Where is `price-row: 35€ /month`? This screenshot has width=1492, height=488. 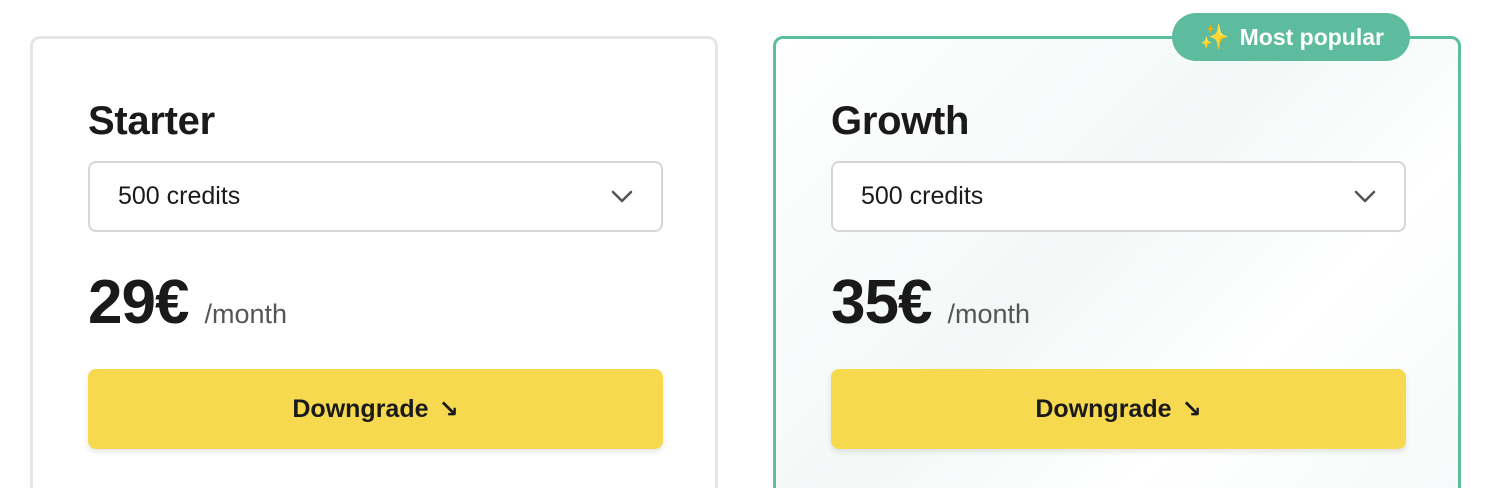
price-row: 35€ /month is located at coordinates (930, 302).